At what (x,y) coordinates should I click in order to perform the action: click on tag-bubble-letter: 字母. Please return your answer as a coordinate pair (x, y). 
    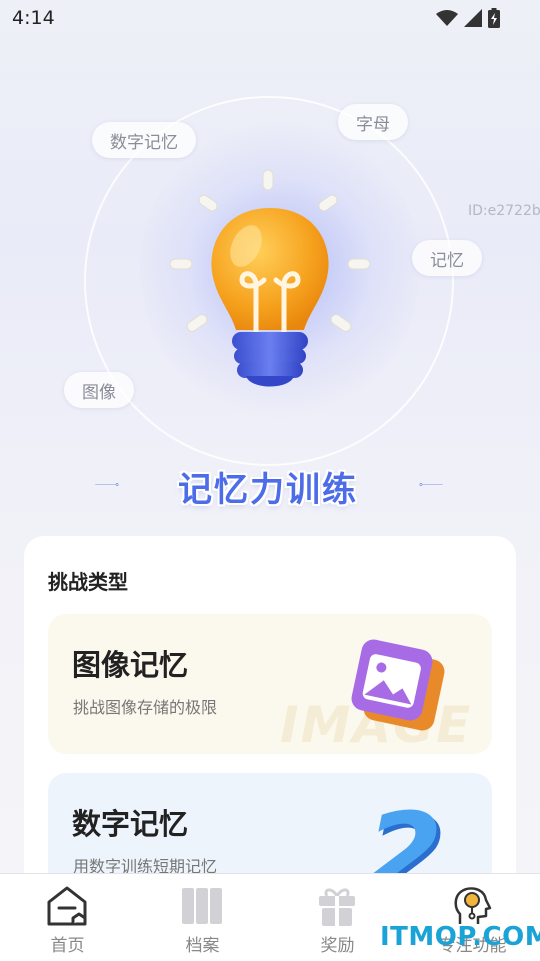
    Looking at the image, I should click on (373, 122).